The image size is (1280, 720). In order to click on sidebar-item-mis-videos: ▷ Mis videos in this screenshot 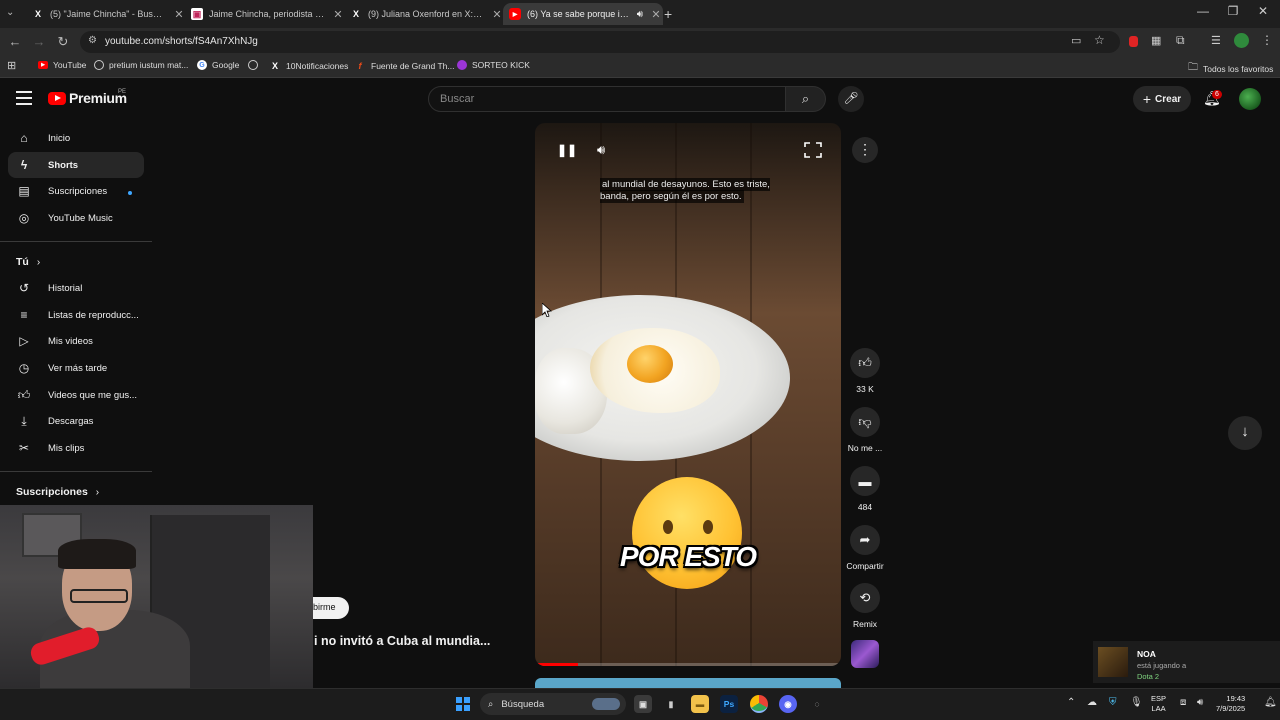, I will do `click(76, 341)`.